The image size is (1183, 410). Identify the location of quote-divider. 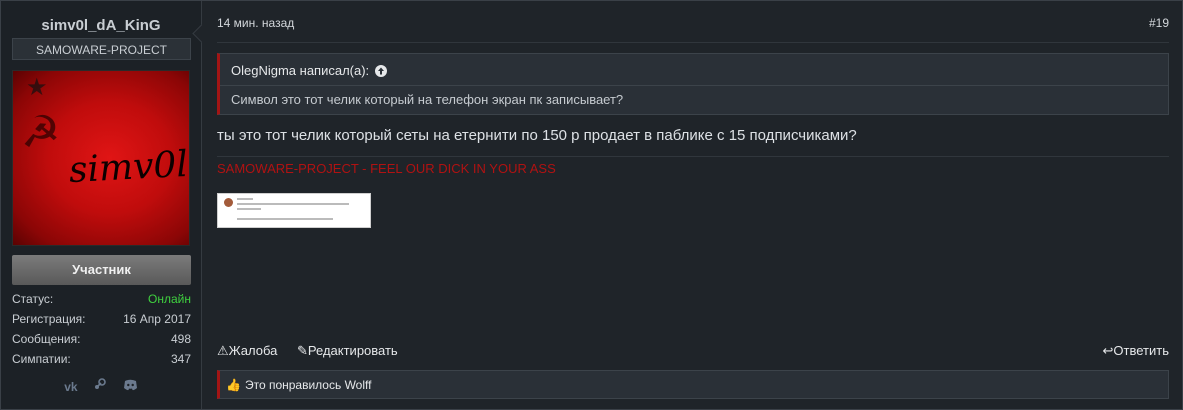
(694, 85).